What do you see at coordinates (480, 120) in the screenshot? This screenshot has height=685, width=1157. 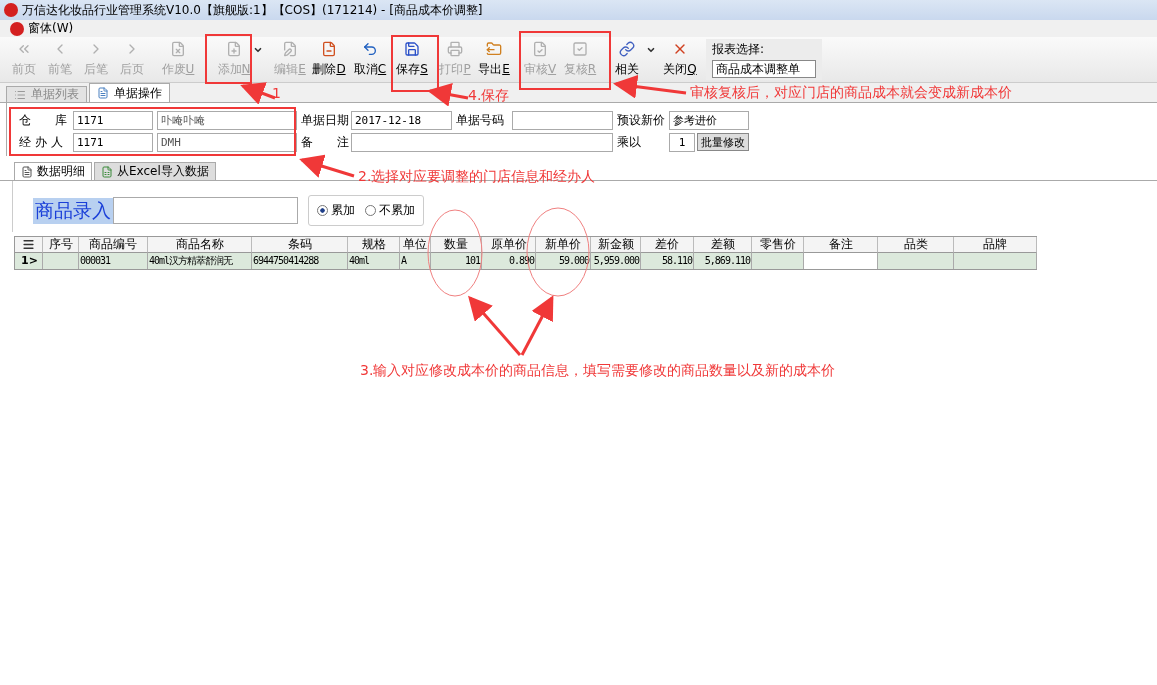 I see `field-label: 单据号码` at bounding box center [480, 120].